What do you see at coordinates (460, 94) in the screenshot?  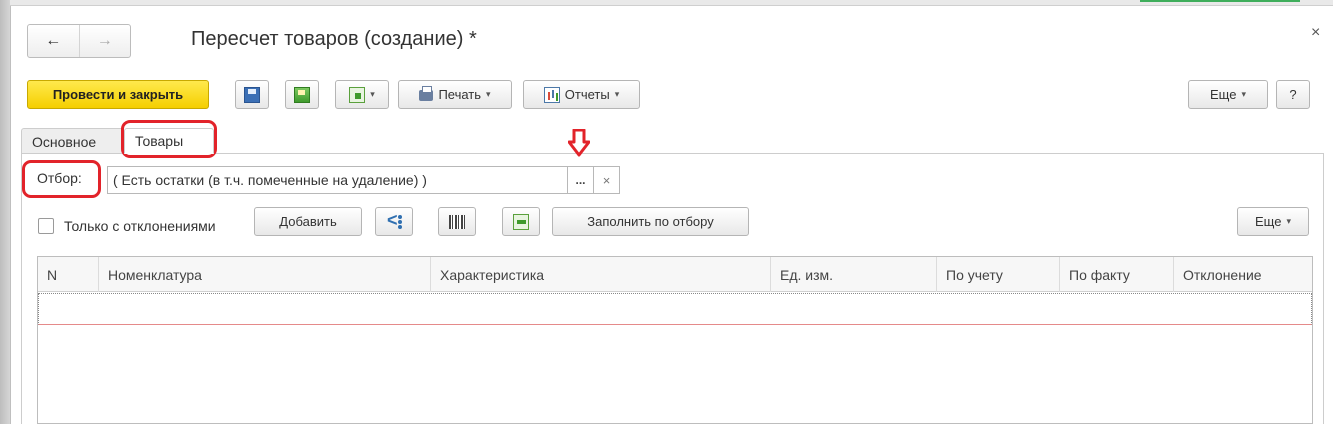 I see `print-button-label: Печать` at bounding box center [460, 94].